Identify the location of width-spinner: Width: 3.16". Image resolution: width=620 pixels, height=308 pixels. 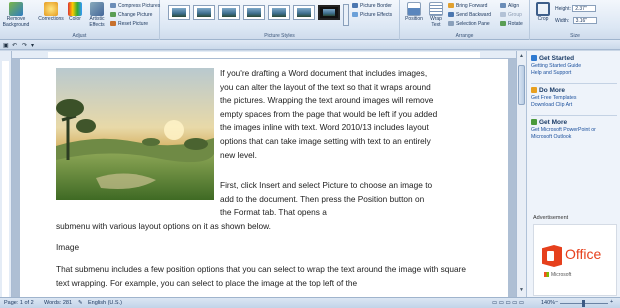
(576, 20).